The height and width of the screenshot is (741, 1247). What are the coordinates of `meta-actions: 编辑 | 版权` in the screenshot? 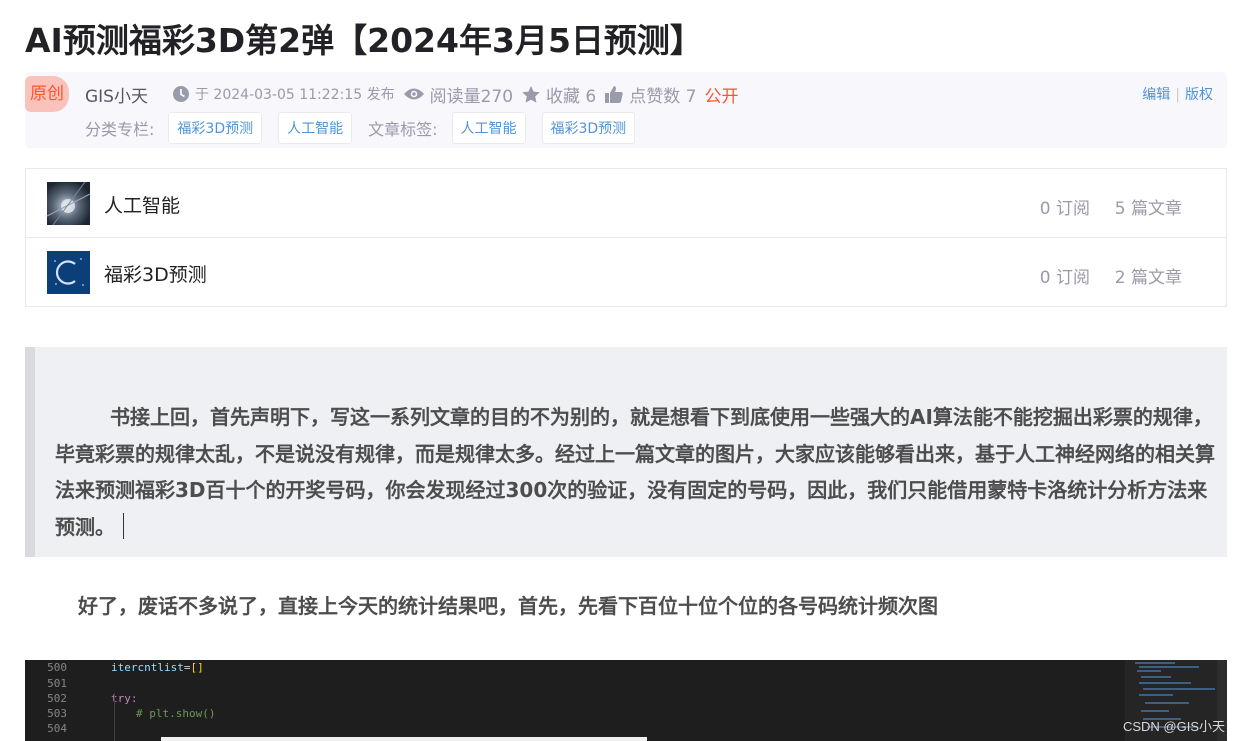 It's located at (1177, 94).